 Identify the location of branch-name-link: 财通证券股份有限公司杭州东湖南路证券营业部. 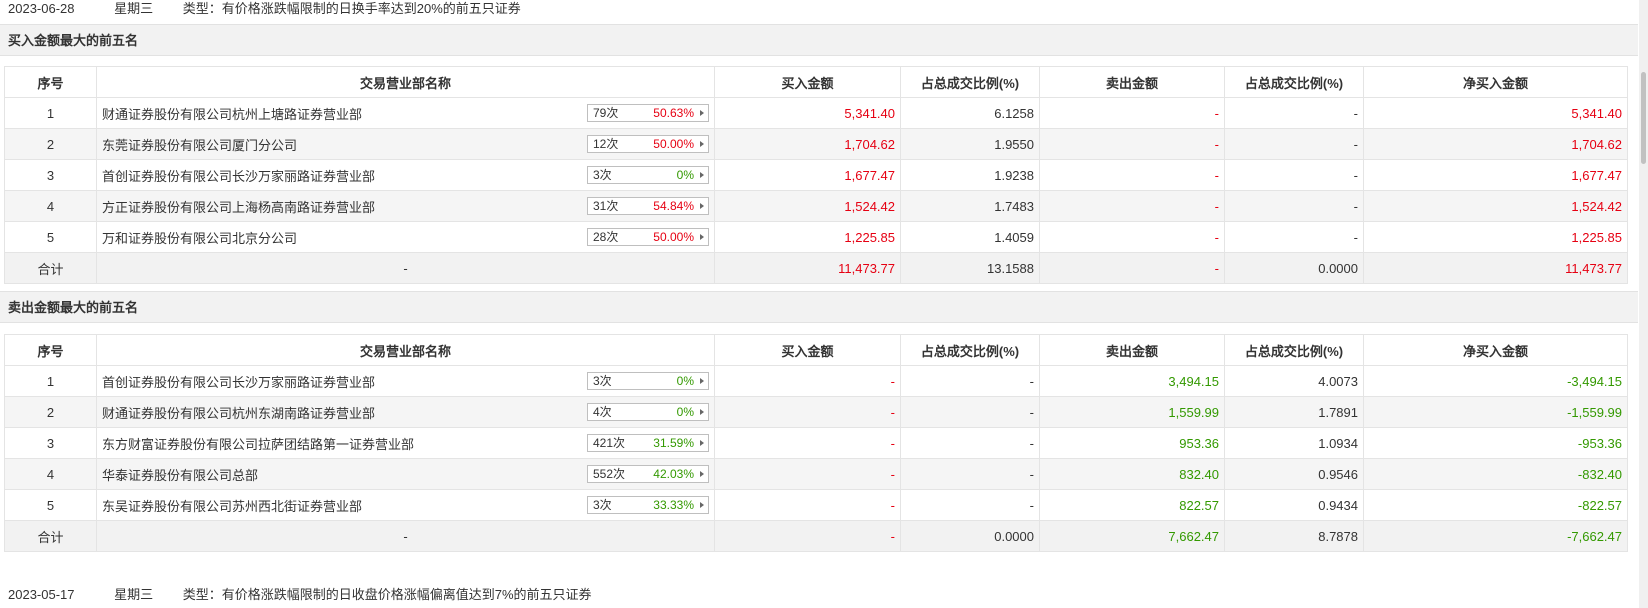
(238, 412).